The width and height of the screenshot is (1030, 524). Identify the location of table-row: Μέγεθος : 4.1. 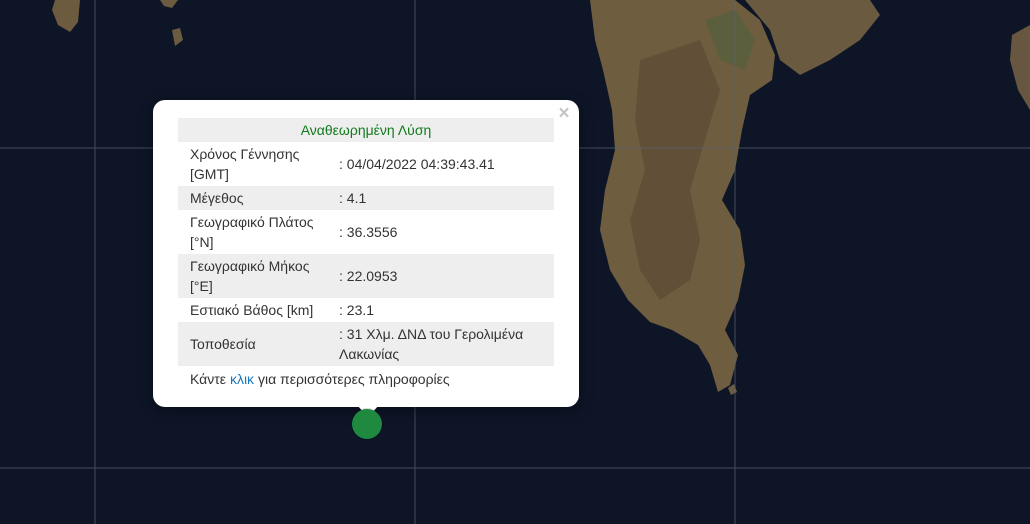
(366, 198).